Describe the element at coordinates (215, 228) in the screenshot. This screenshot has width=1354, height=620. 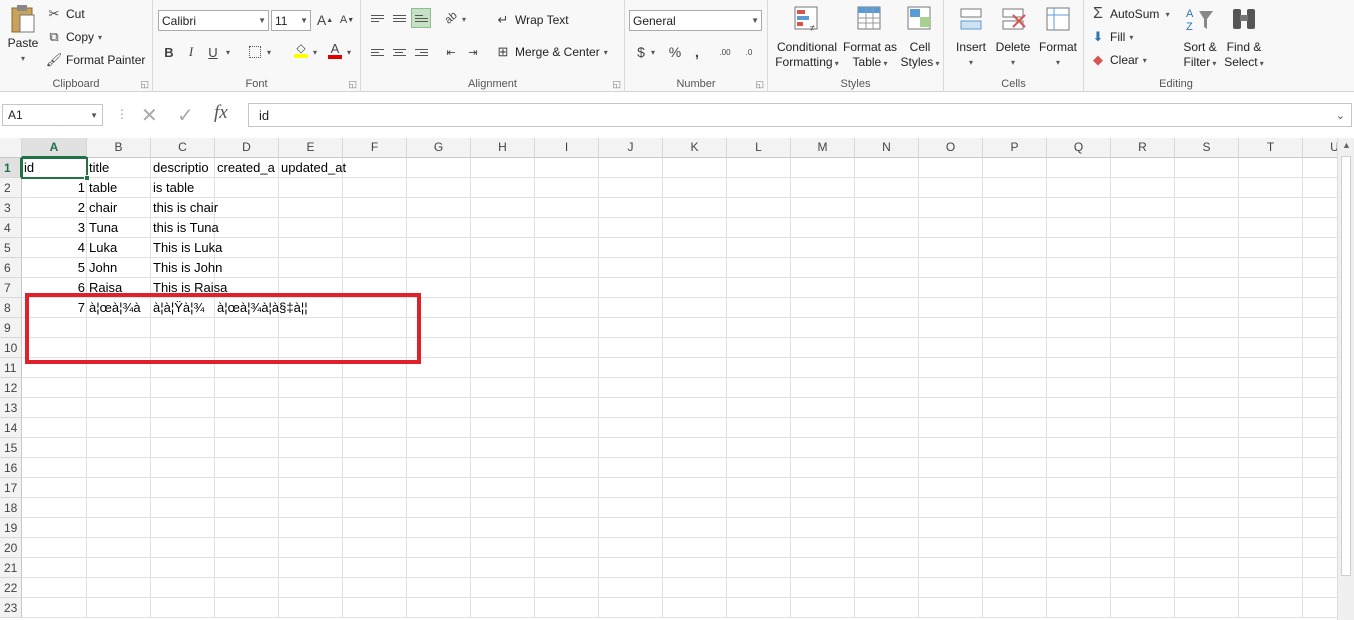
I see `cell-c4: this is Tuna` at that location.